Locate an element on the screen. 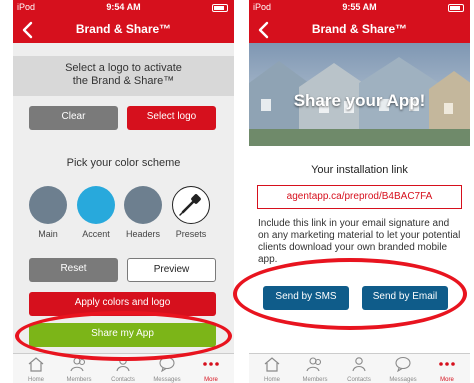  status-bar: iPod 9:55 AM is located at coordinates (359, 8).